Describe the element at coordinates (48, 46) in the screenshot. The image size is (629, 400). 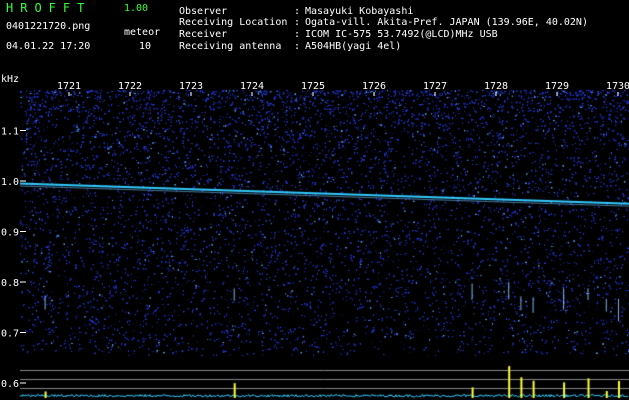
I see `date-time: 04.01.22 17:20` at that location.